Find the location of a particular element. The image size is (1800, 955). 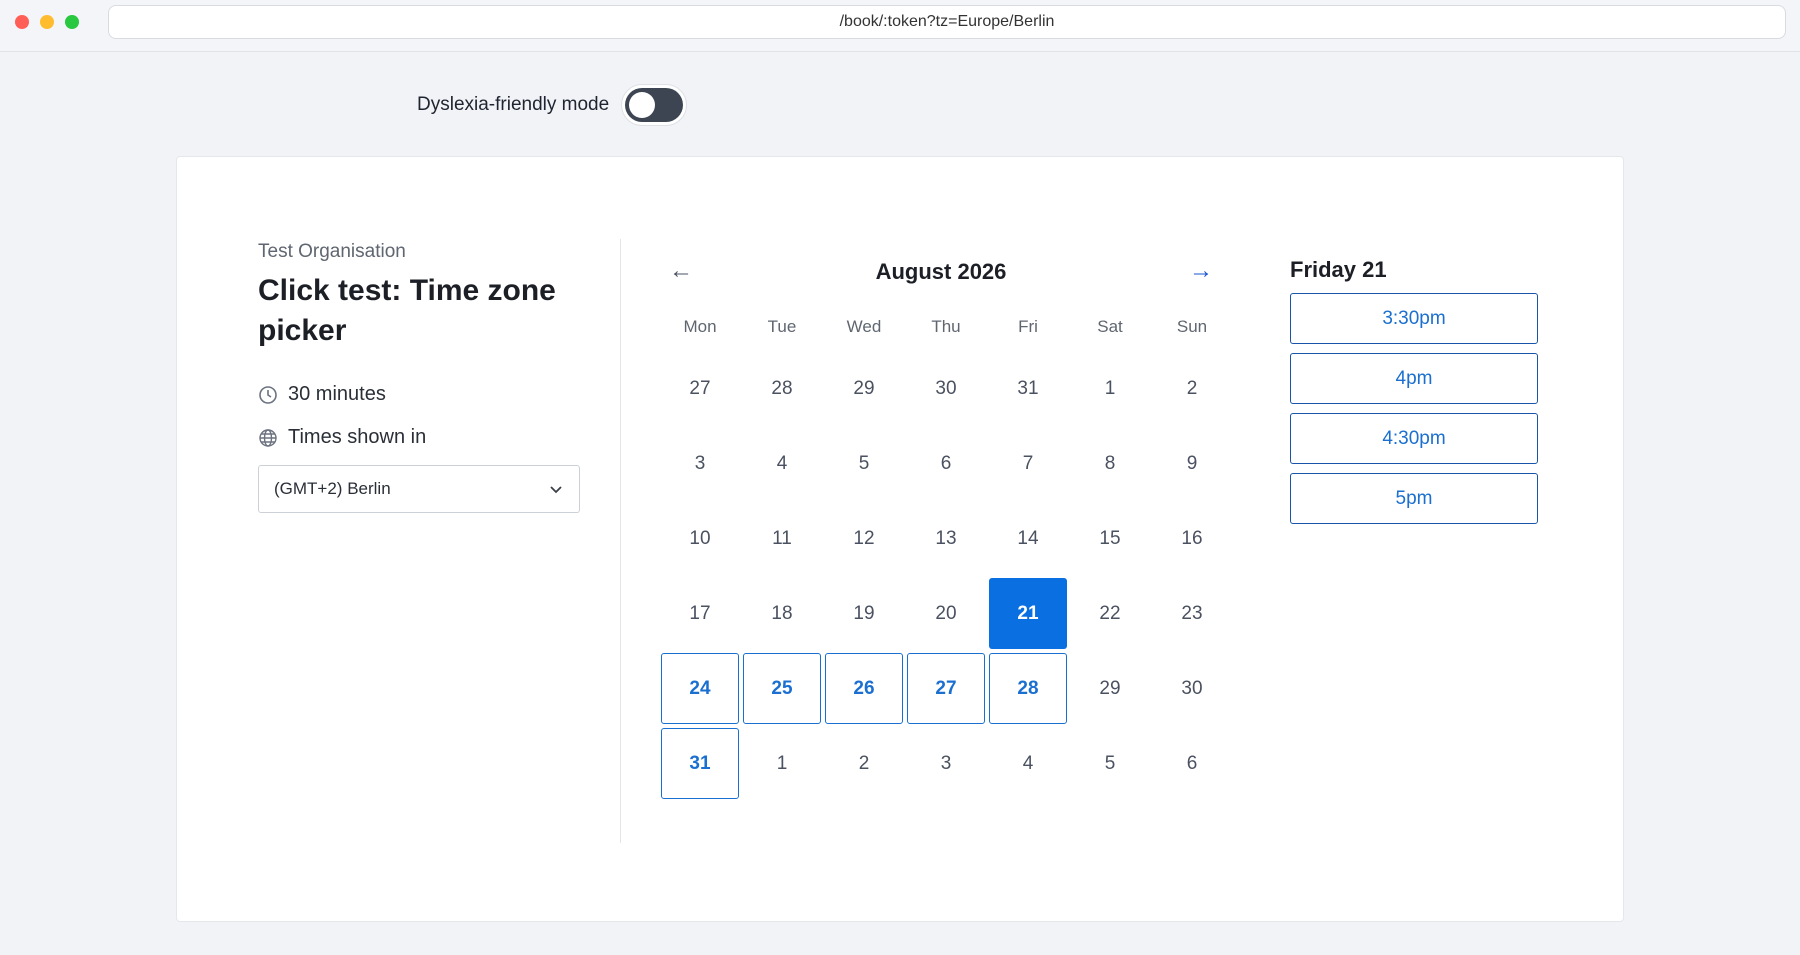

calendar-day-available: 27 is located at coordinates (946, 688).